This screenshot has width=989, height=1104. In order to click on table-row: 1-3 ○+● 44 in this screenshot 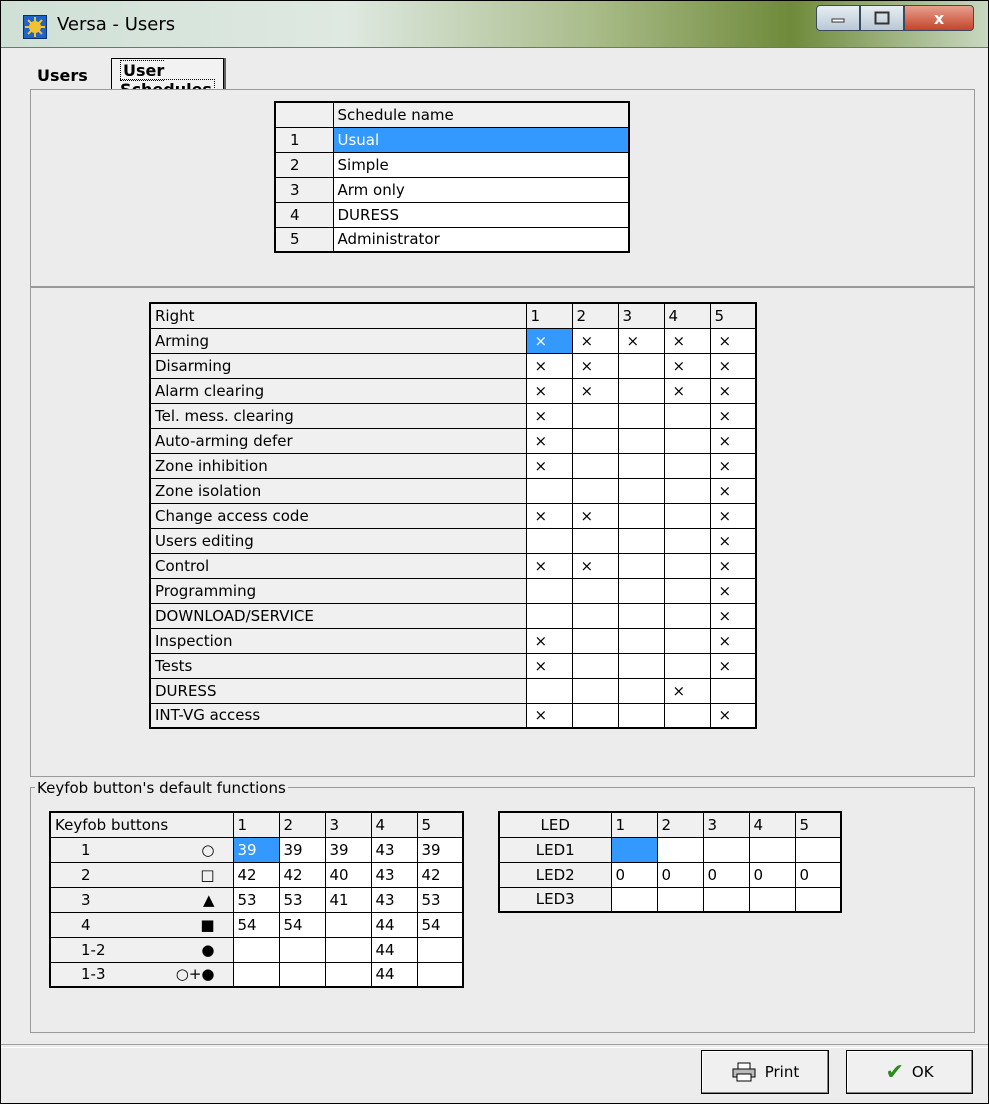, I will do `click(256, 974)`.